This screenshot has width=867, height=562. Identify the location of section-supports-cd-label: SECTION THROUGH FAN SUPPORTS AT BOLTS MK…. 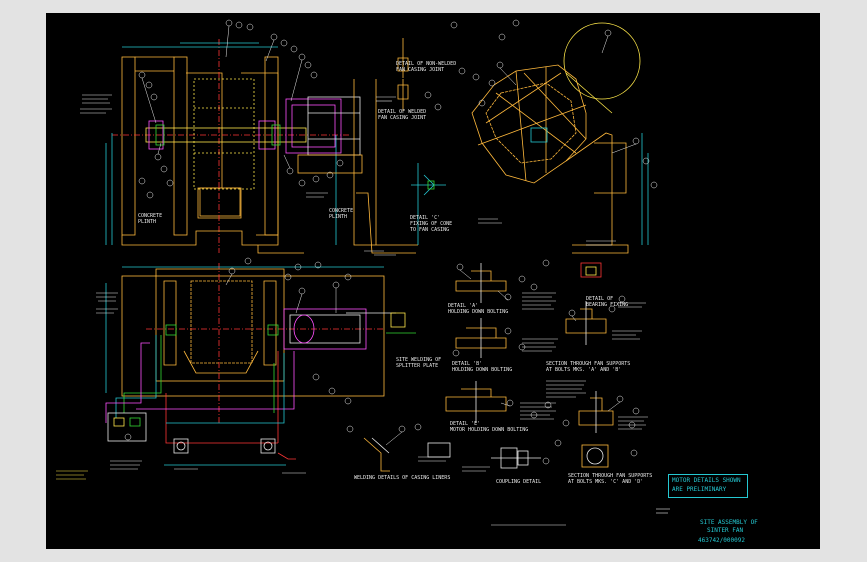
(610, 479).